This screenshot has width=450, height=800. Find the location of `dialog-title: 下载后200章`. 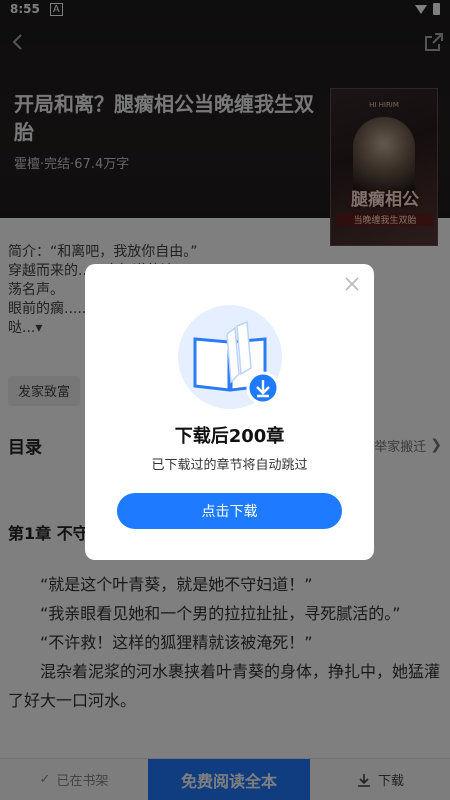

dialog-title: 下载后200章 is located at coordinates (229, 436).